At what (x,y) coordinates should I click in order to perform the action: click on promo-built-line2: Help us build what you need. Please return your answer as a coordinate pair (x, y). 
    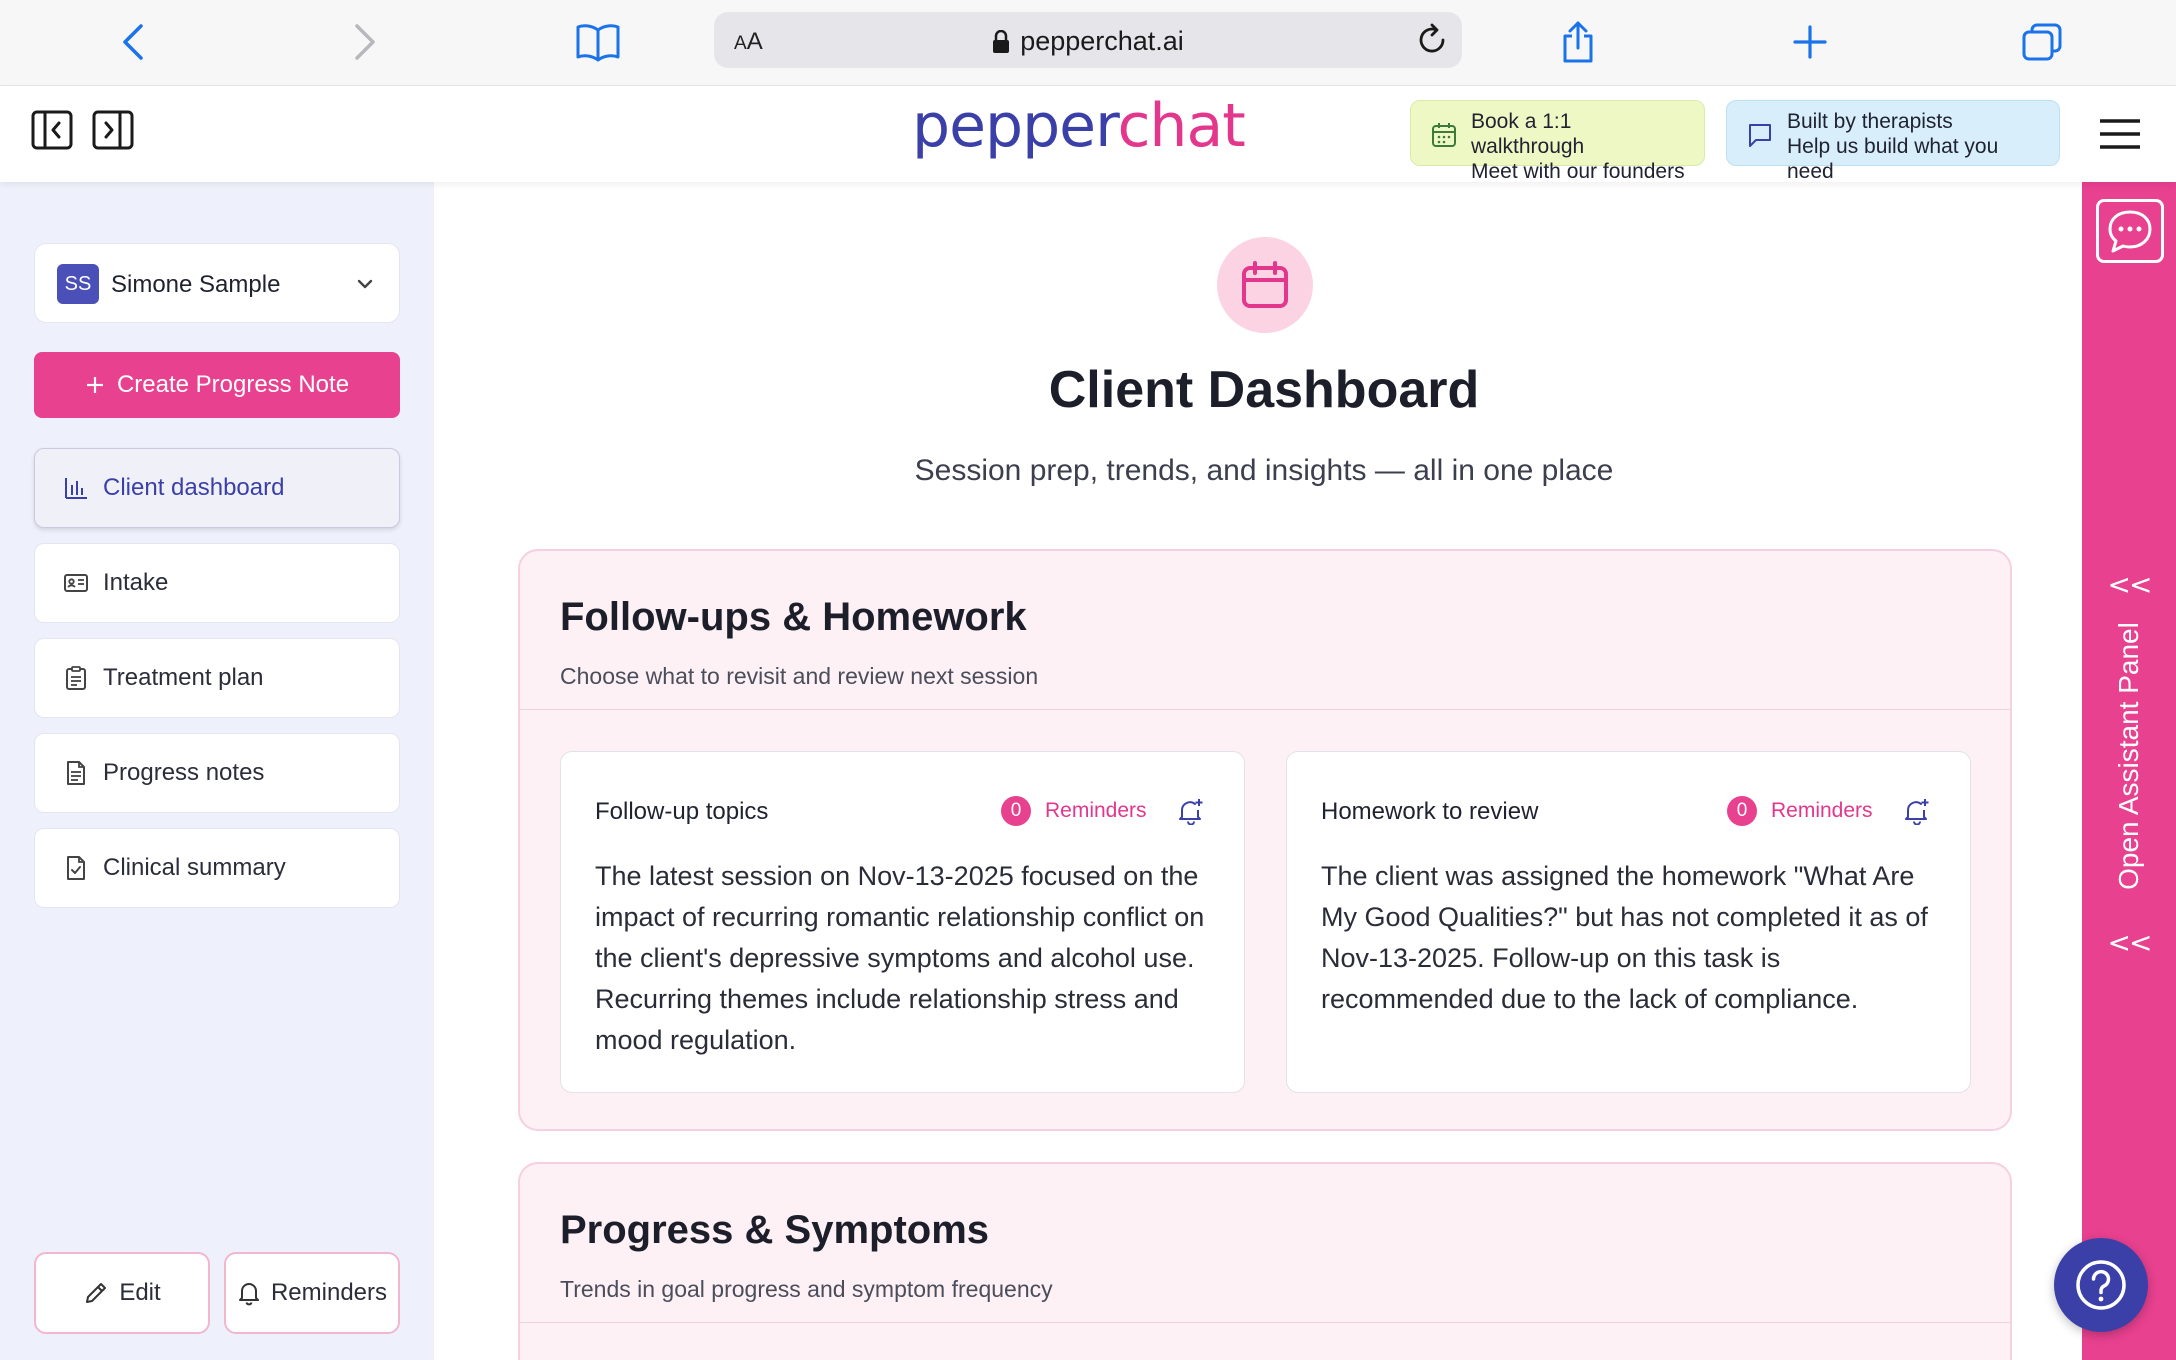
    Looking at the image, I should click on (1893, 159).